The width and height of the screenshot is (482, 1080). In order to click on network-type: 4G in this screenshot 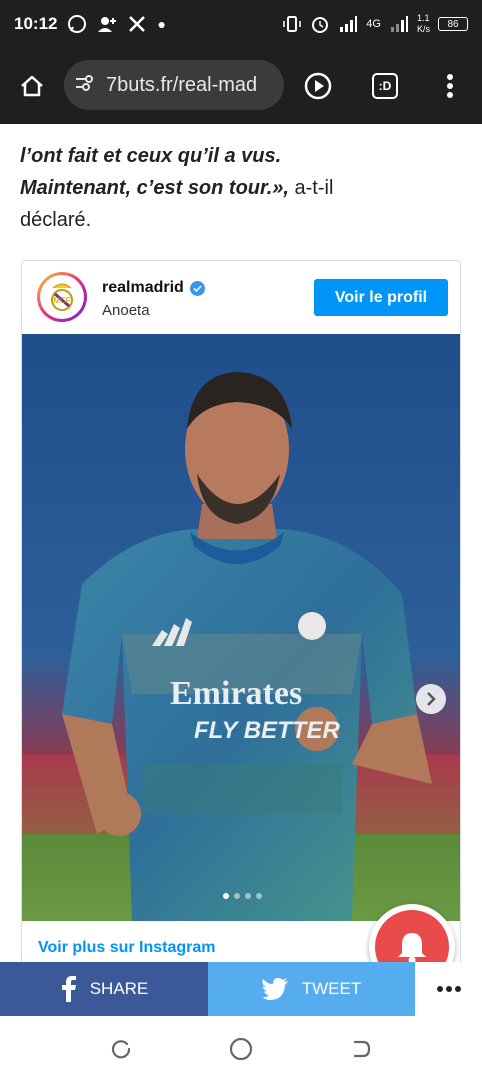, I will do `click(373, 24)`.